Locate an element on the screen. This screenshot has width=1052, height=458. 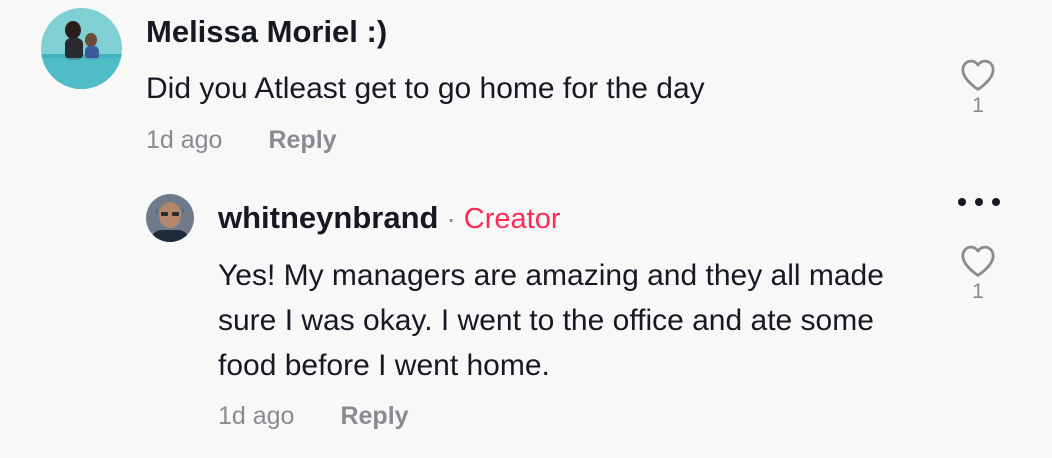
reply-timestamp: 1d ago is located at coordinates (256, 416).